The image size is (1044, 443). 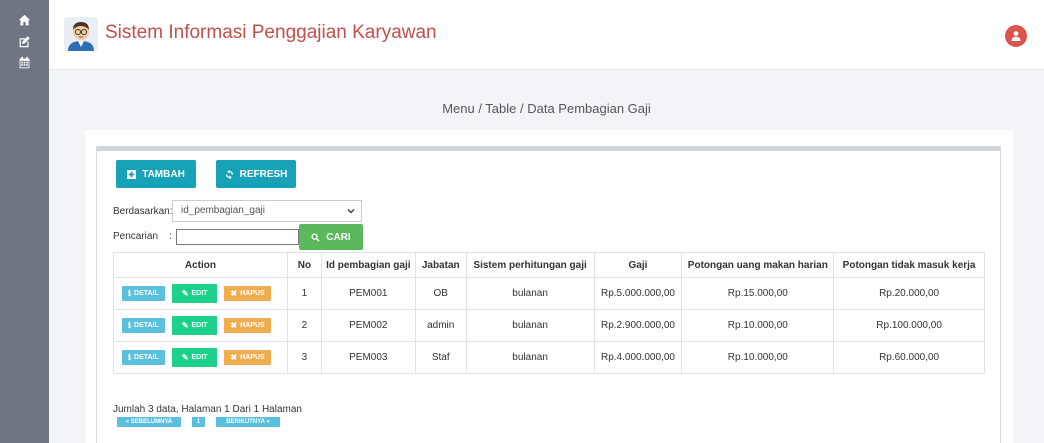 I want to click on cell-gaji: Rp.2.900.000,00, so click(x=638, y=325).